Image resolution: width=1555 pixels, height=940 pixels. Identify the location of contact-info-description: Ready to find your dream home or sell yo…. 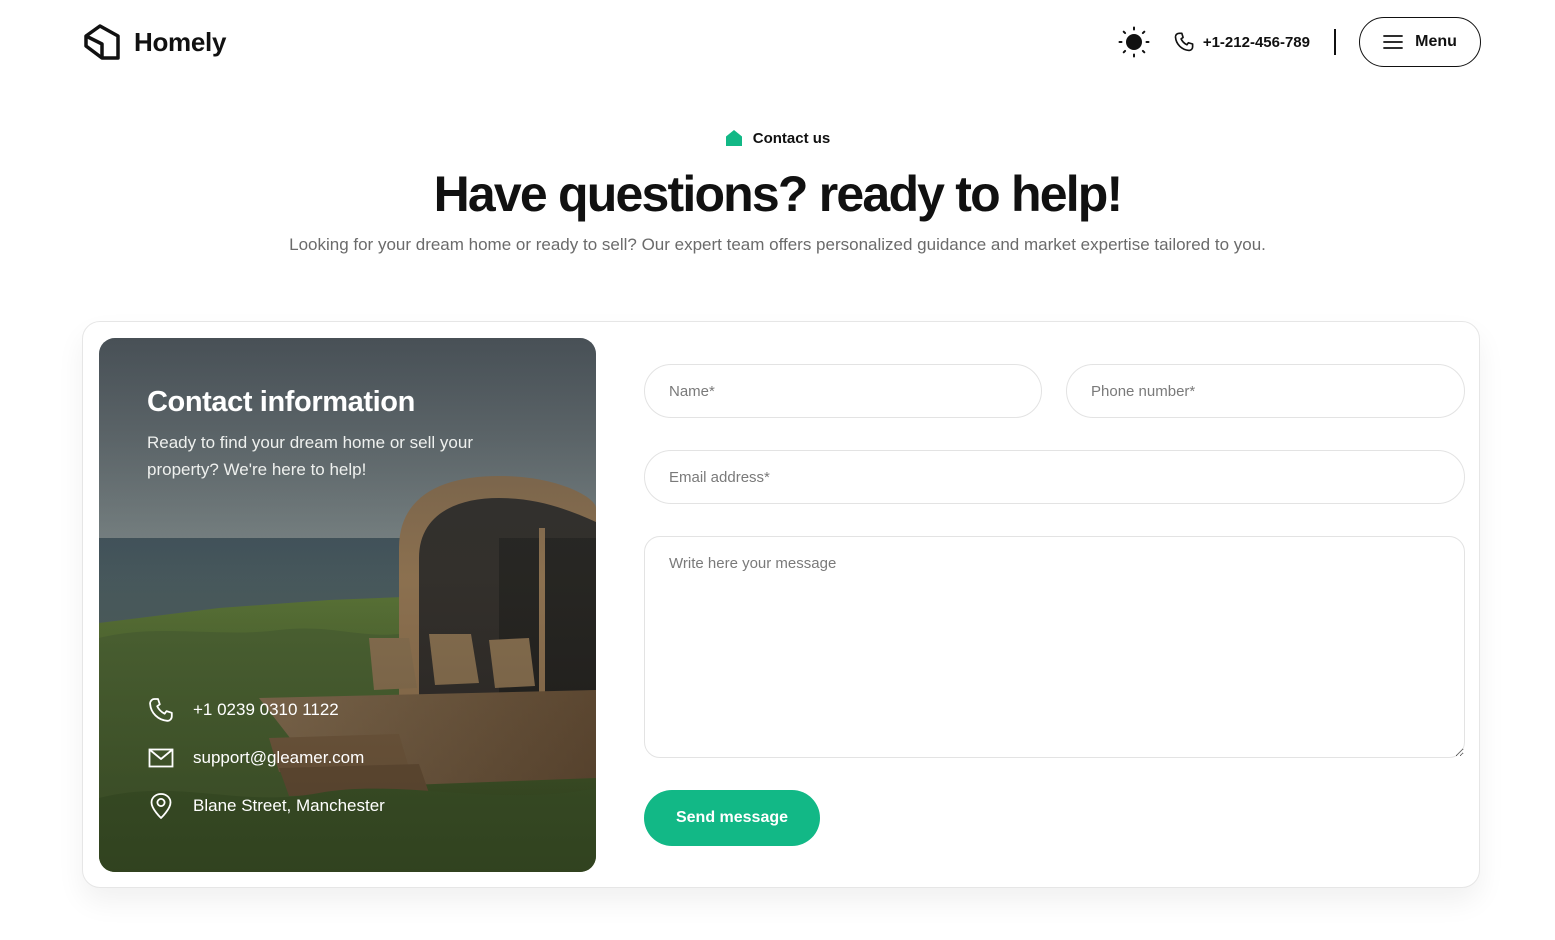
(310, 456).